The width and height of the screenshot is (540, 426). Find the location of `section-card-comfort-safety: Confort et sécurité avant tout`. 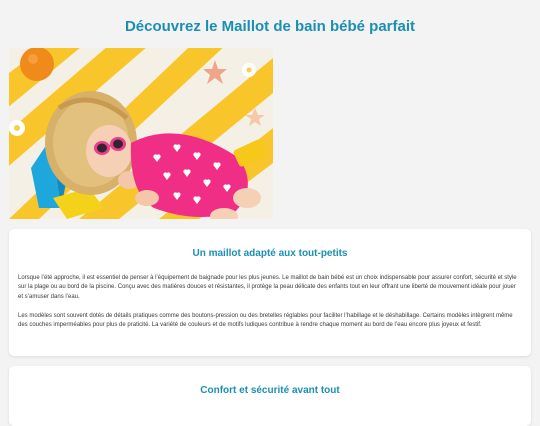

section-card-comfort-safety: Confort et sécurité avant tout is located at coordinates (270, 396).